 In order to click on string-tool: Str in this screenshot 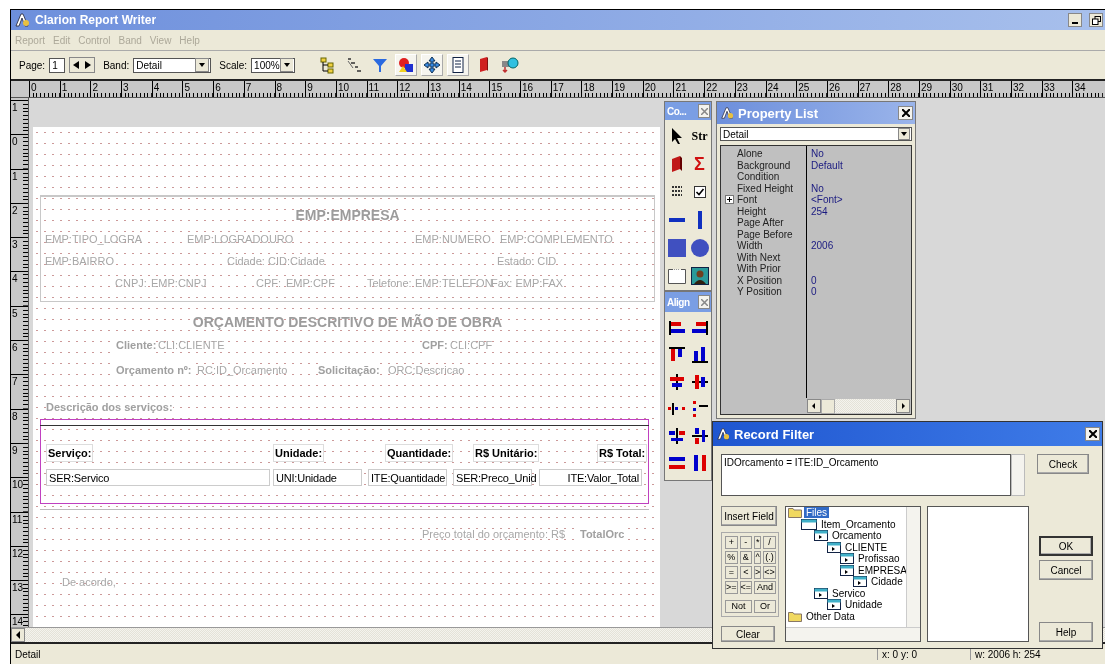, I will do `click(699, 136)`.